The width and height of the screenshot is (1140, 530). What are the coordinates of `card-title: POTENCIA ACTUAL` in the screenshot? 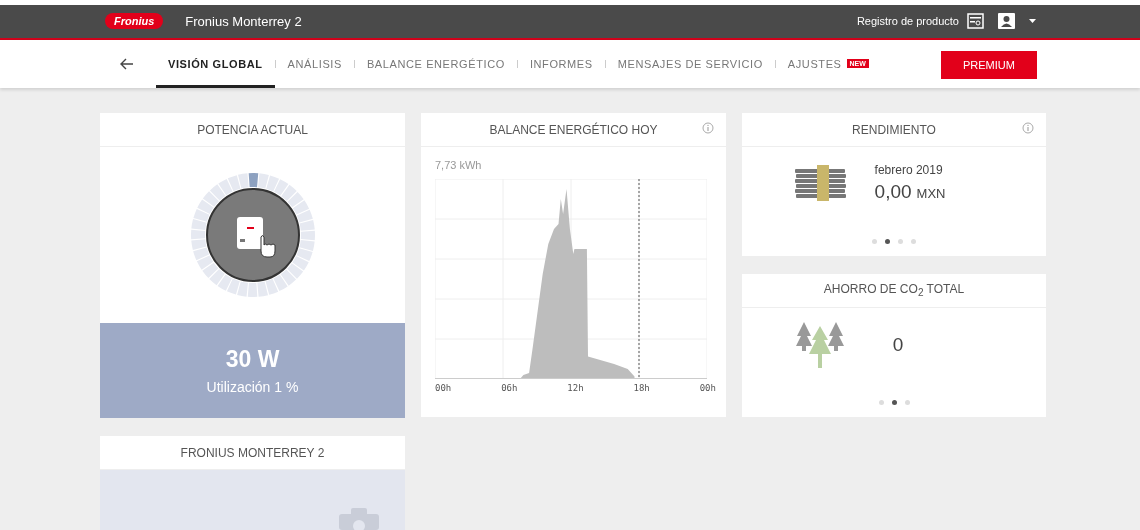 It's located at (252, 129).